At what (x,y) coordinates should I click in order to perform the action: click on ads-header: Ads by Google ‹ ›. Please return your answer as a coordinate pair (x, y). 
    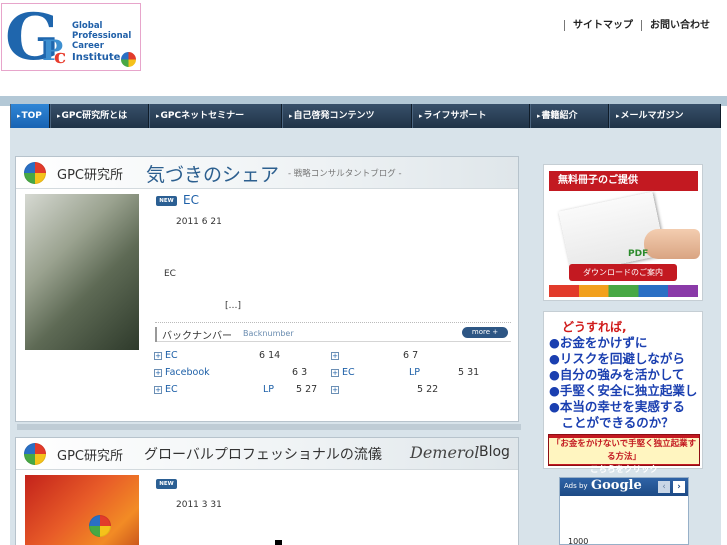
    Looking at the image, I should click on (624, 487).